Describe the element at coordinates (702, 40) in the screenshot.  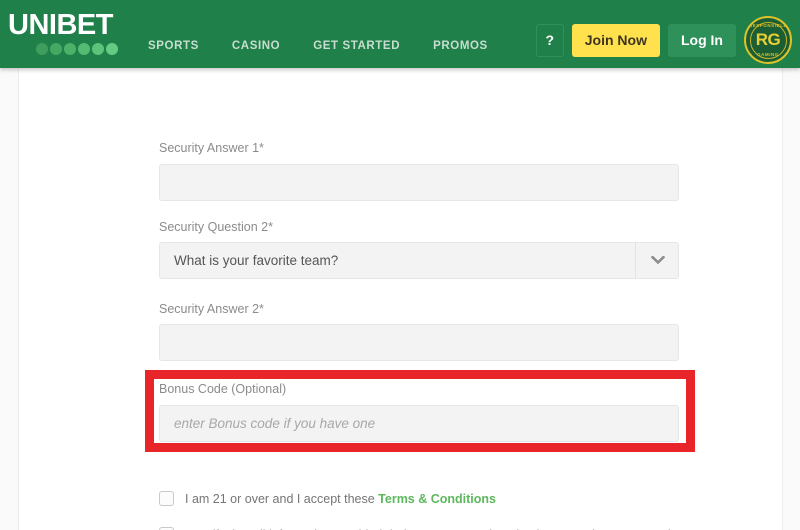
I see `log-in-button: Log In` at that location.